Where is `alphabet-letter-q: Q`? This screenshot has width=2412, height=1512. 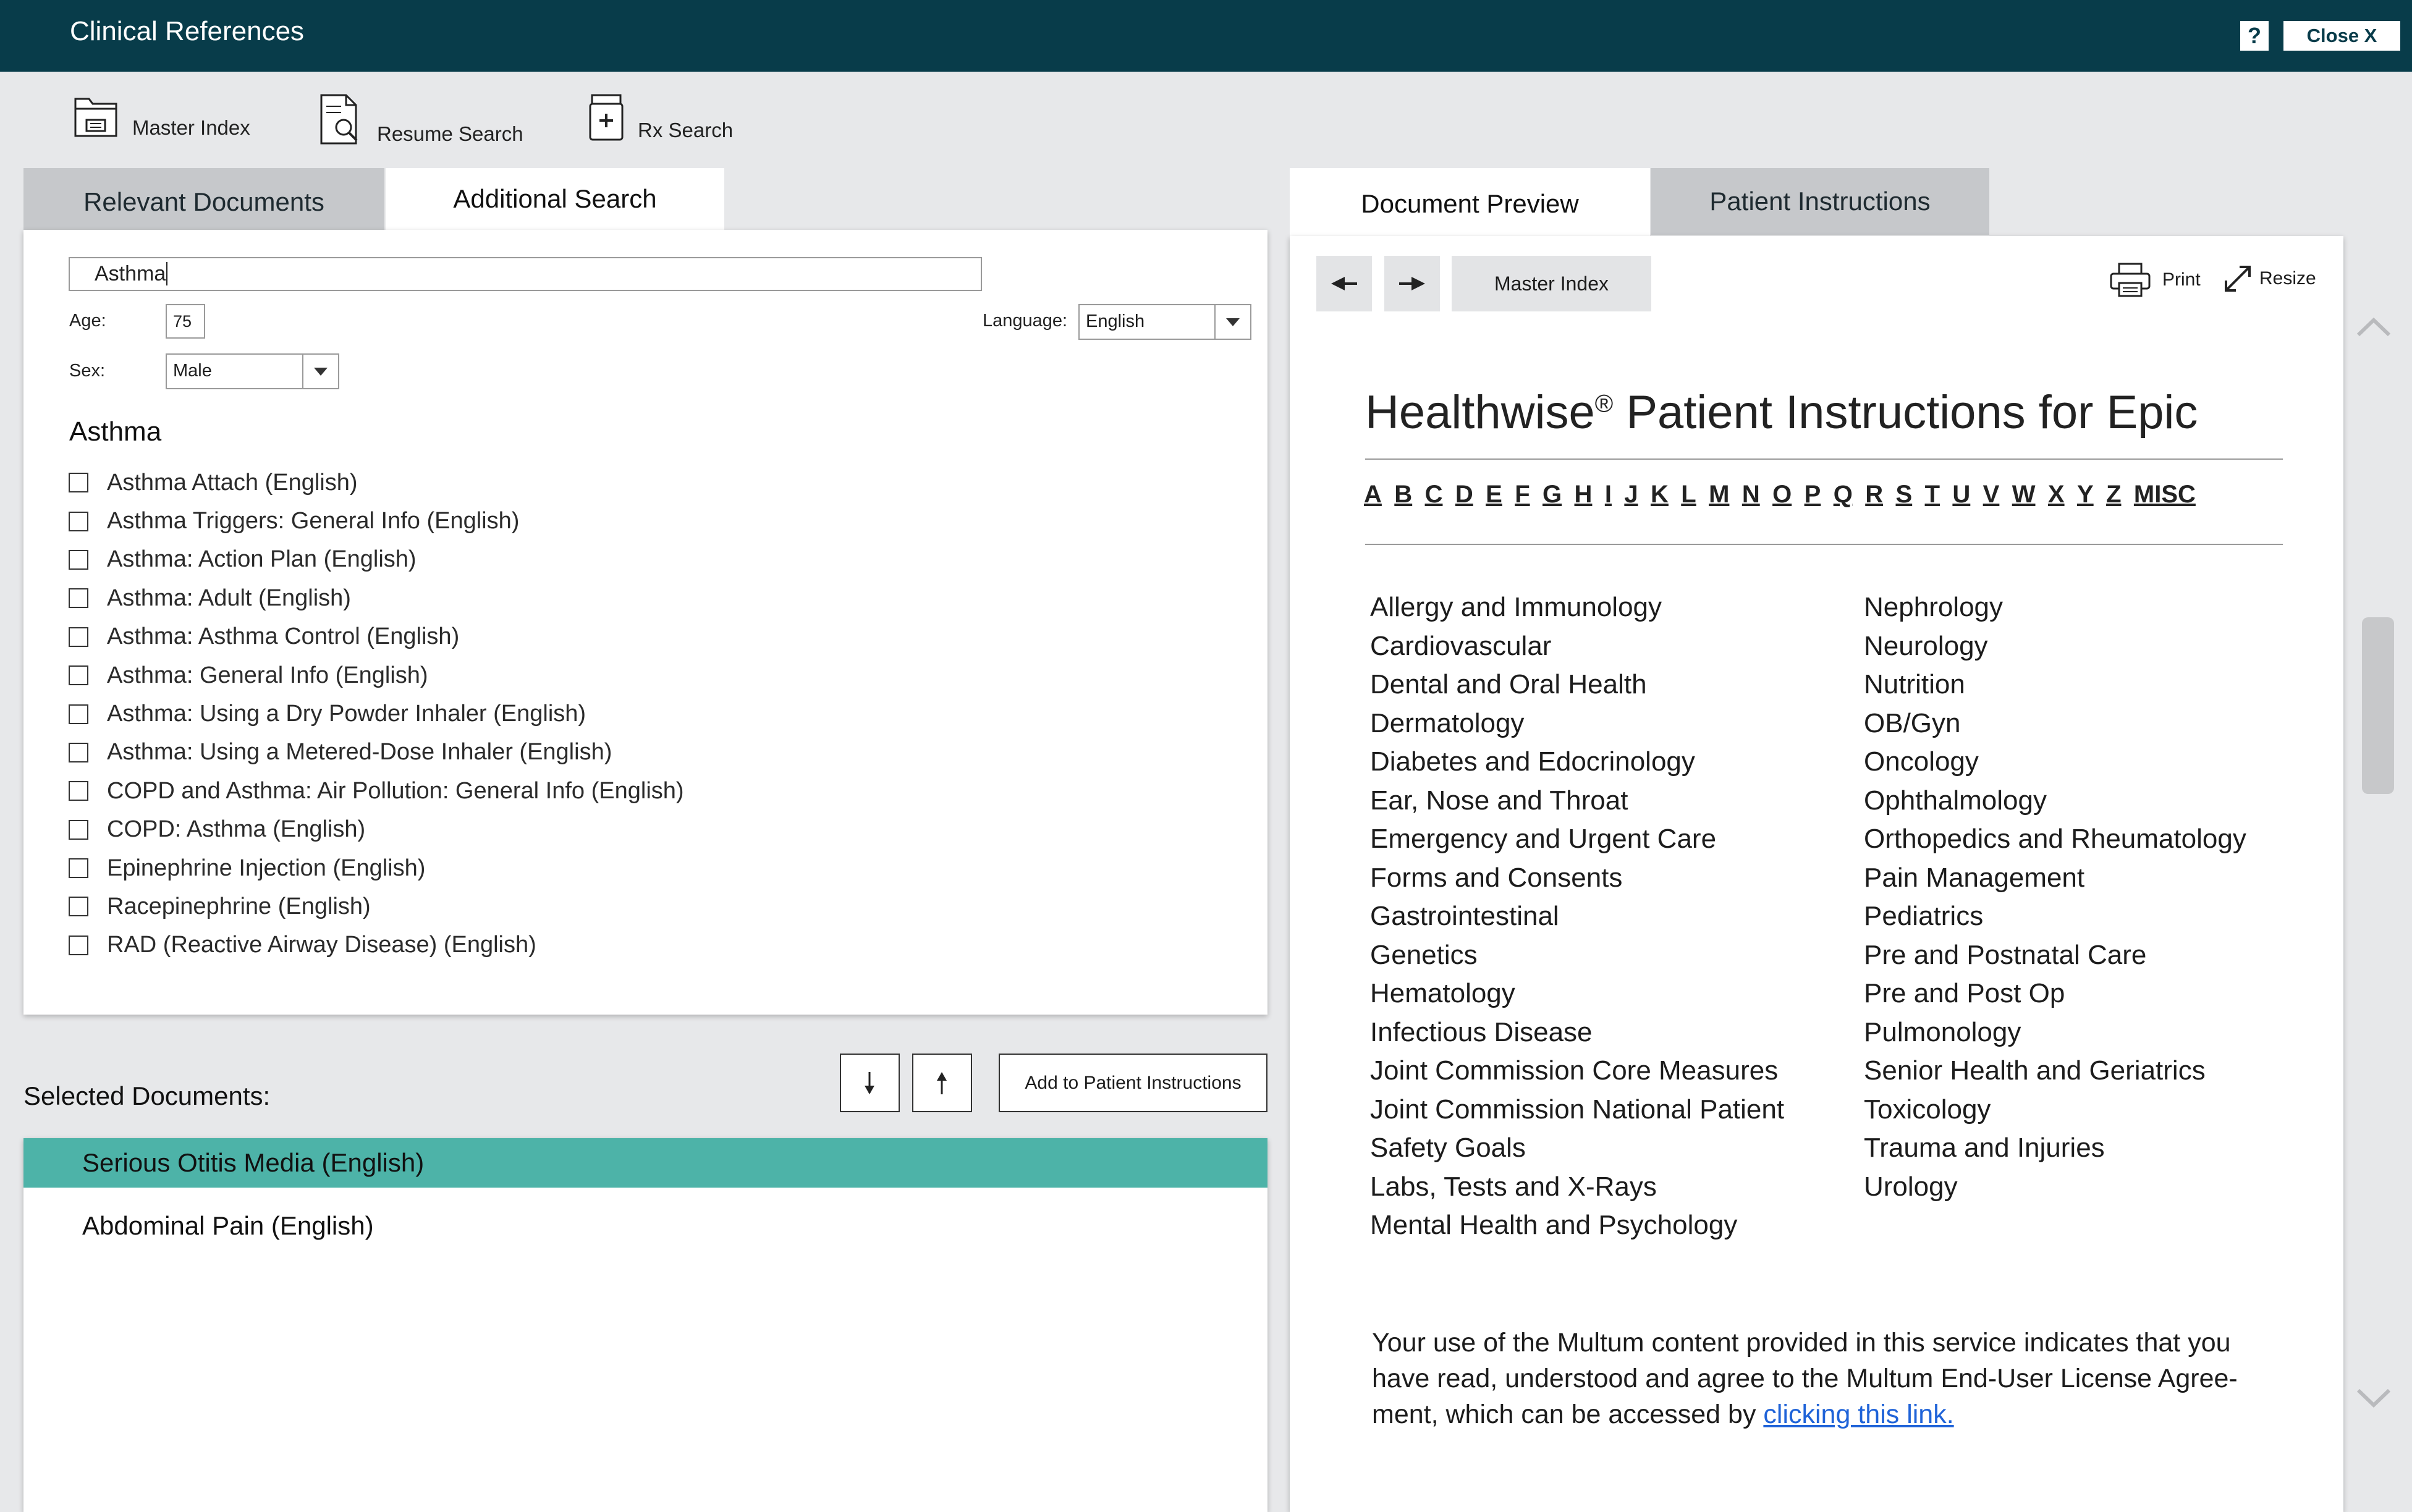
alphabet-letter-q: Q is located at coordinates (1843, 495).